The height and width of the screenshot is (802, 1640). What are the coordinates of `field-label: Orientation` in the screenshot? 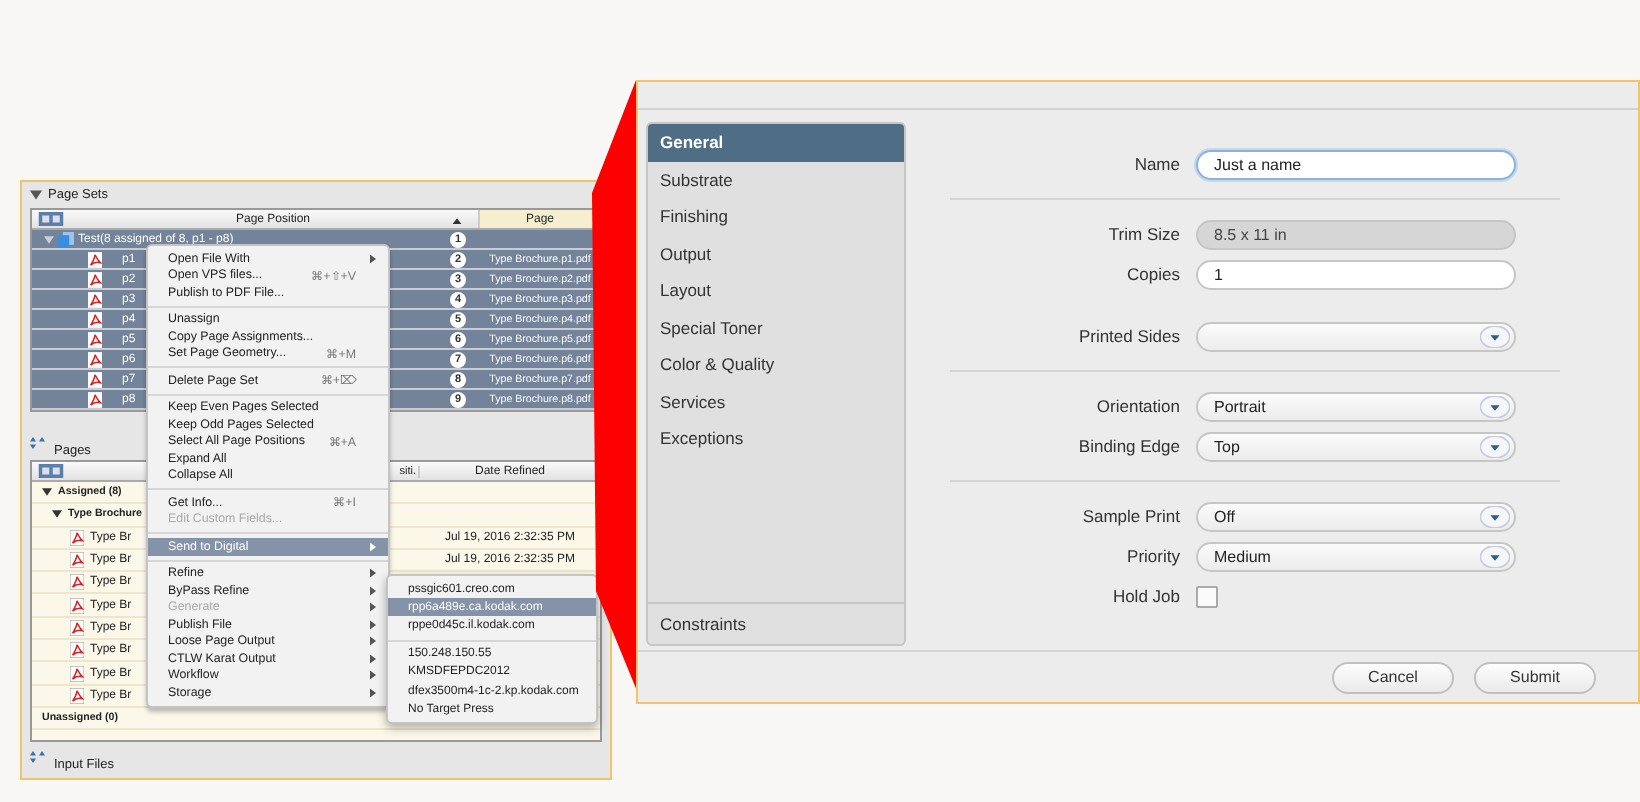 It's located at (1138, 406).